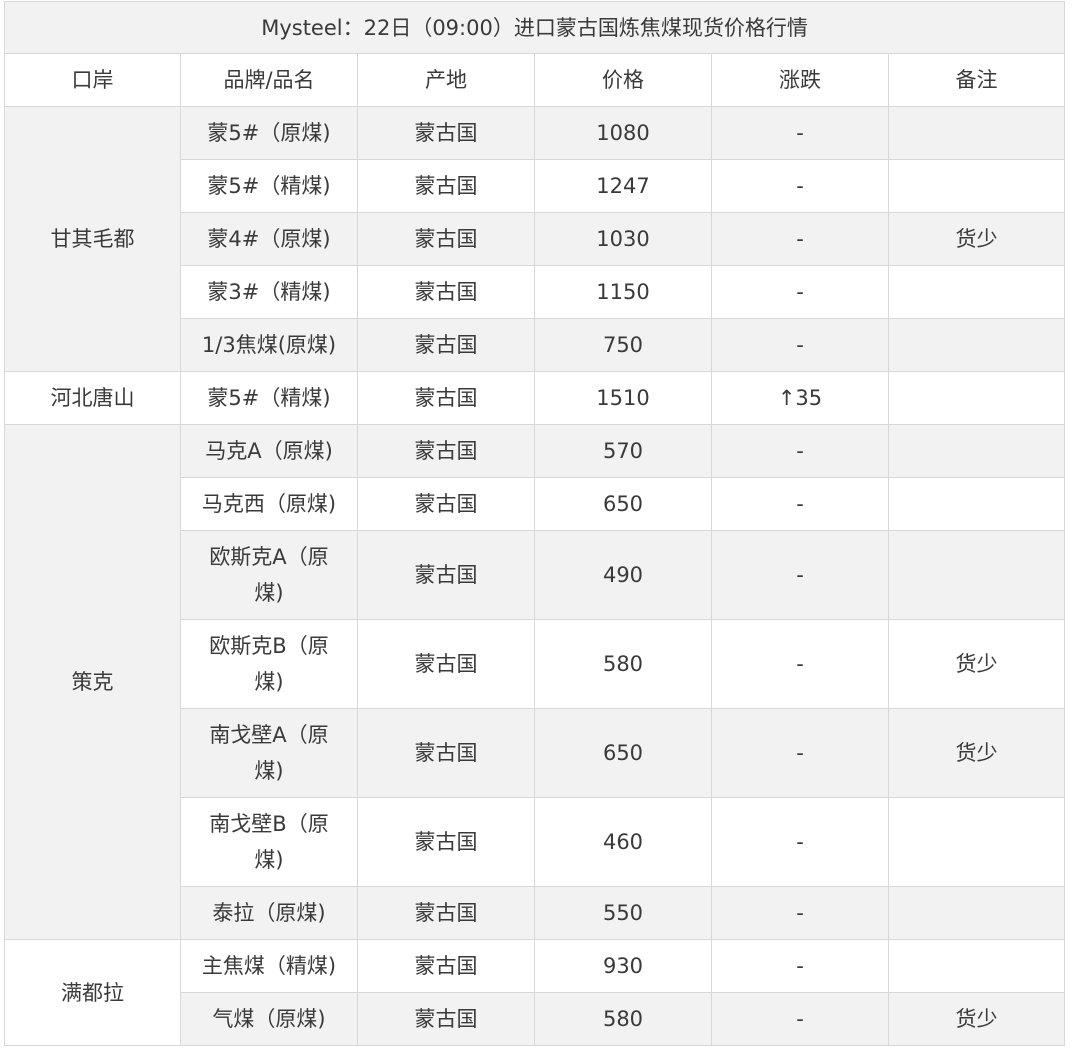  What do you see at coordinates (623, 239) in the screenshot?
I see `price-cell: 1030` at bounding box center [623, 239].